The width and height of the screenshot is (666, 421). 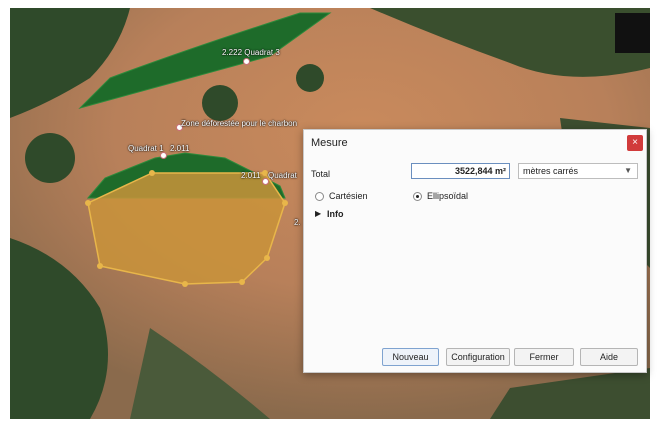 I want to click on radio-cartesian, so click(x=319, y=196).